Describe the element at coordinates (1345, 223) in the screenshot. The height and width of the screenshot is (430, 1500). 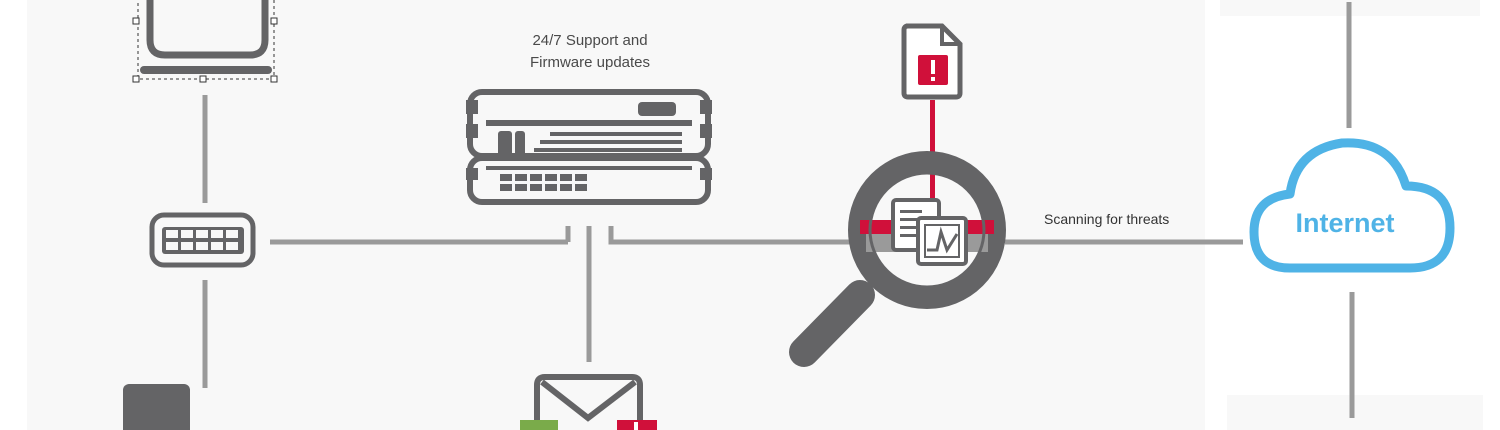
I see `internet-label: Internet` at that location.